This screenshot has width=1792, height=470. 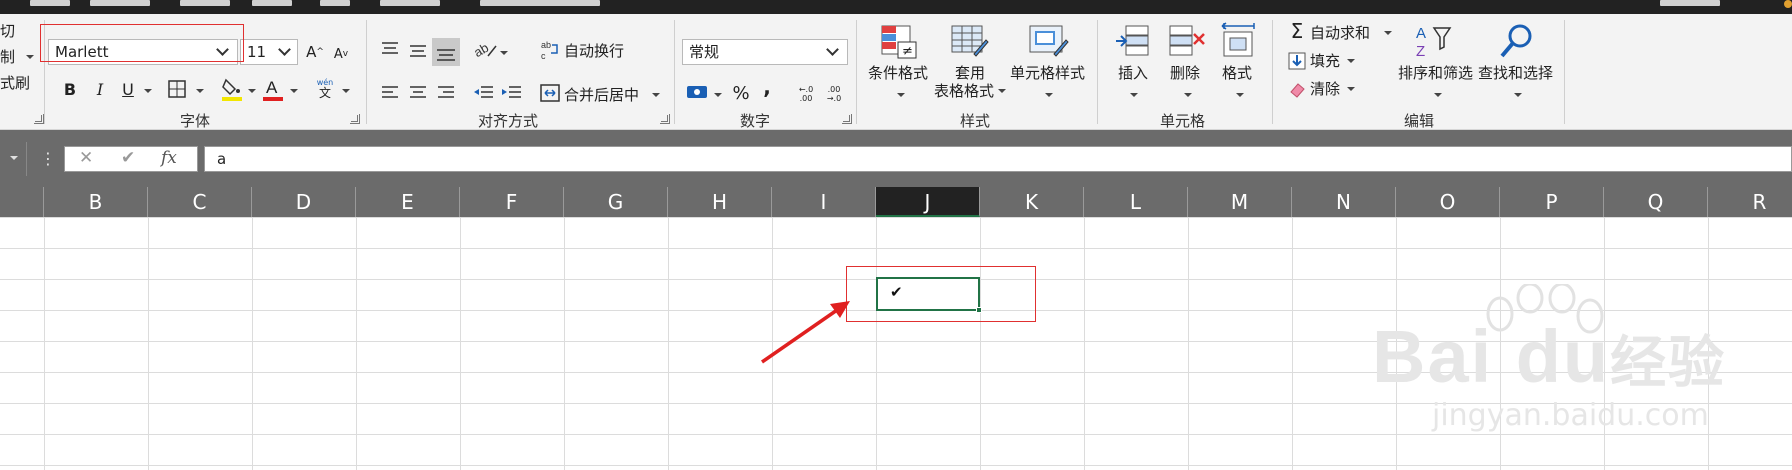 What do you see at coordinates (1297, 31) in the screenshot?
I see `autosum-icon: Σ` at bounding box center [1297, 31].